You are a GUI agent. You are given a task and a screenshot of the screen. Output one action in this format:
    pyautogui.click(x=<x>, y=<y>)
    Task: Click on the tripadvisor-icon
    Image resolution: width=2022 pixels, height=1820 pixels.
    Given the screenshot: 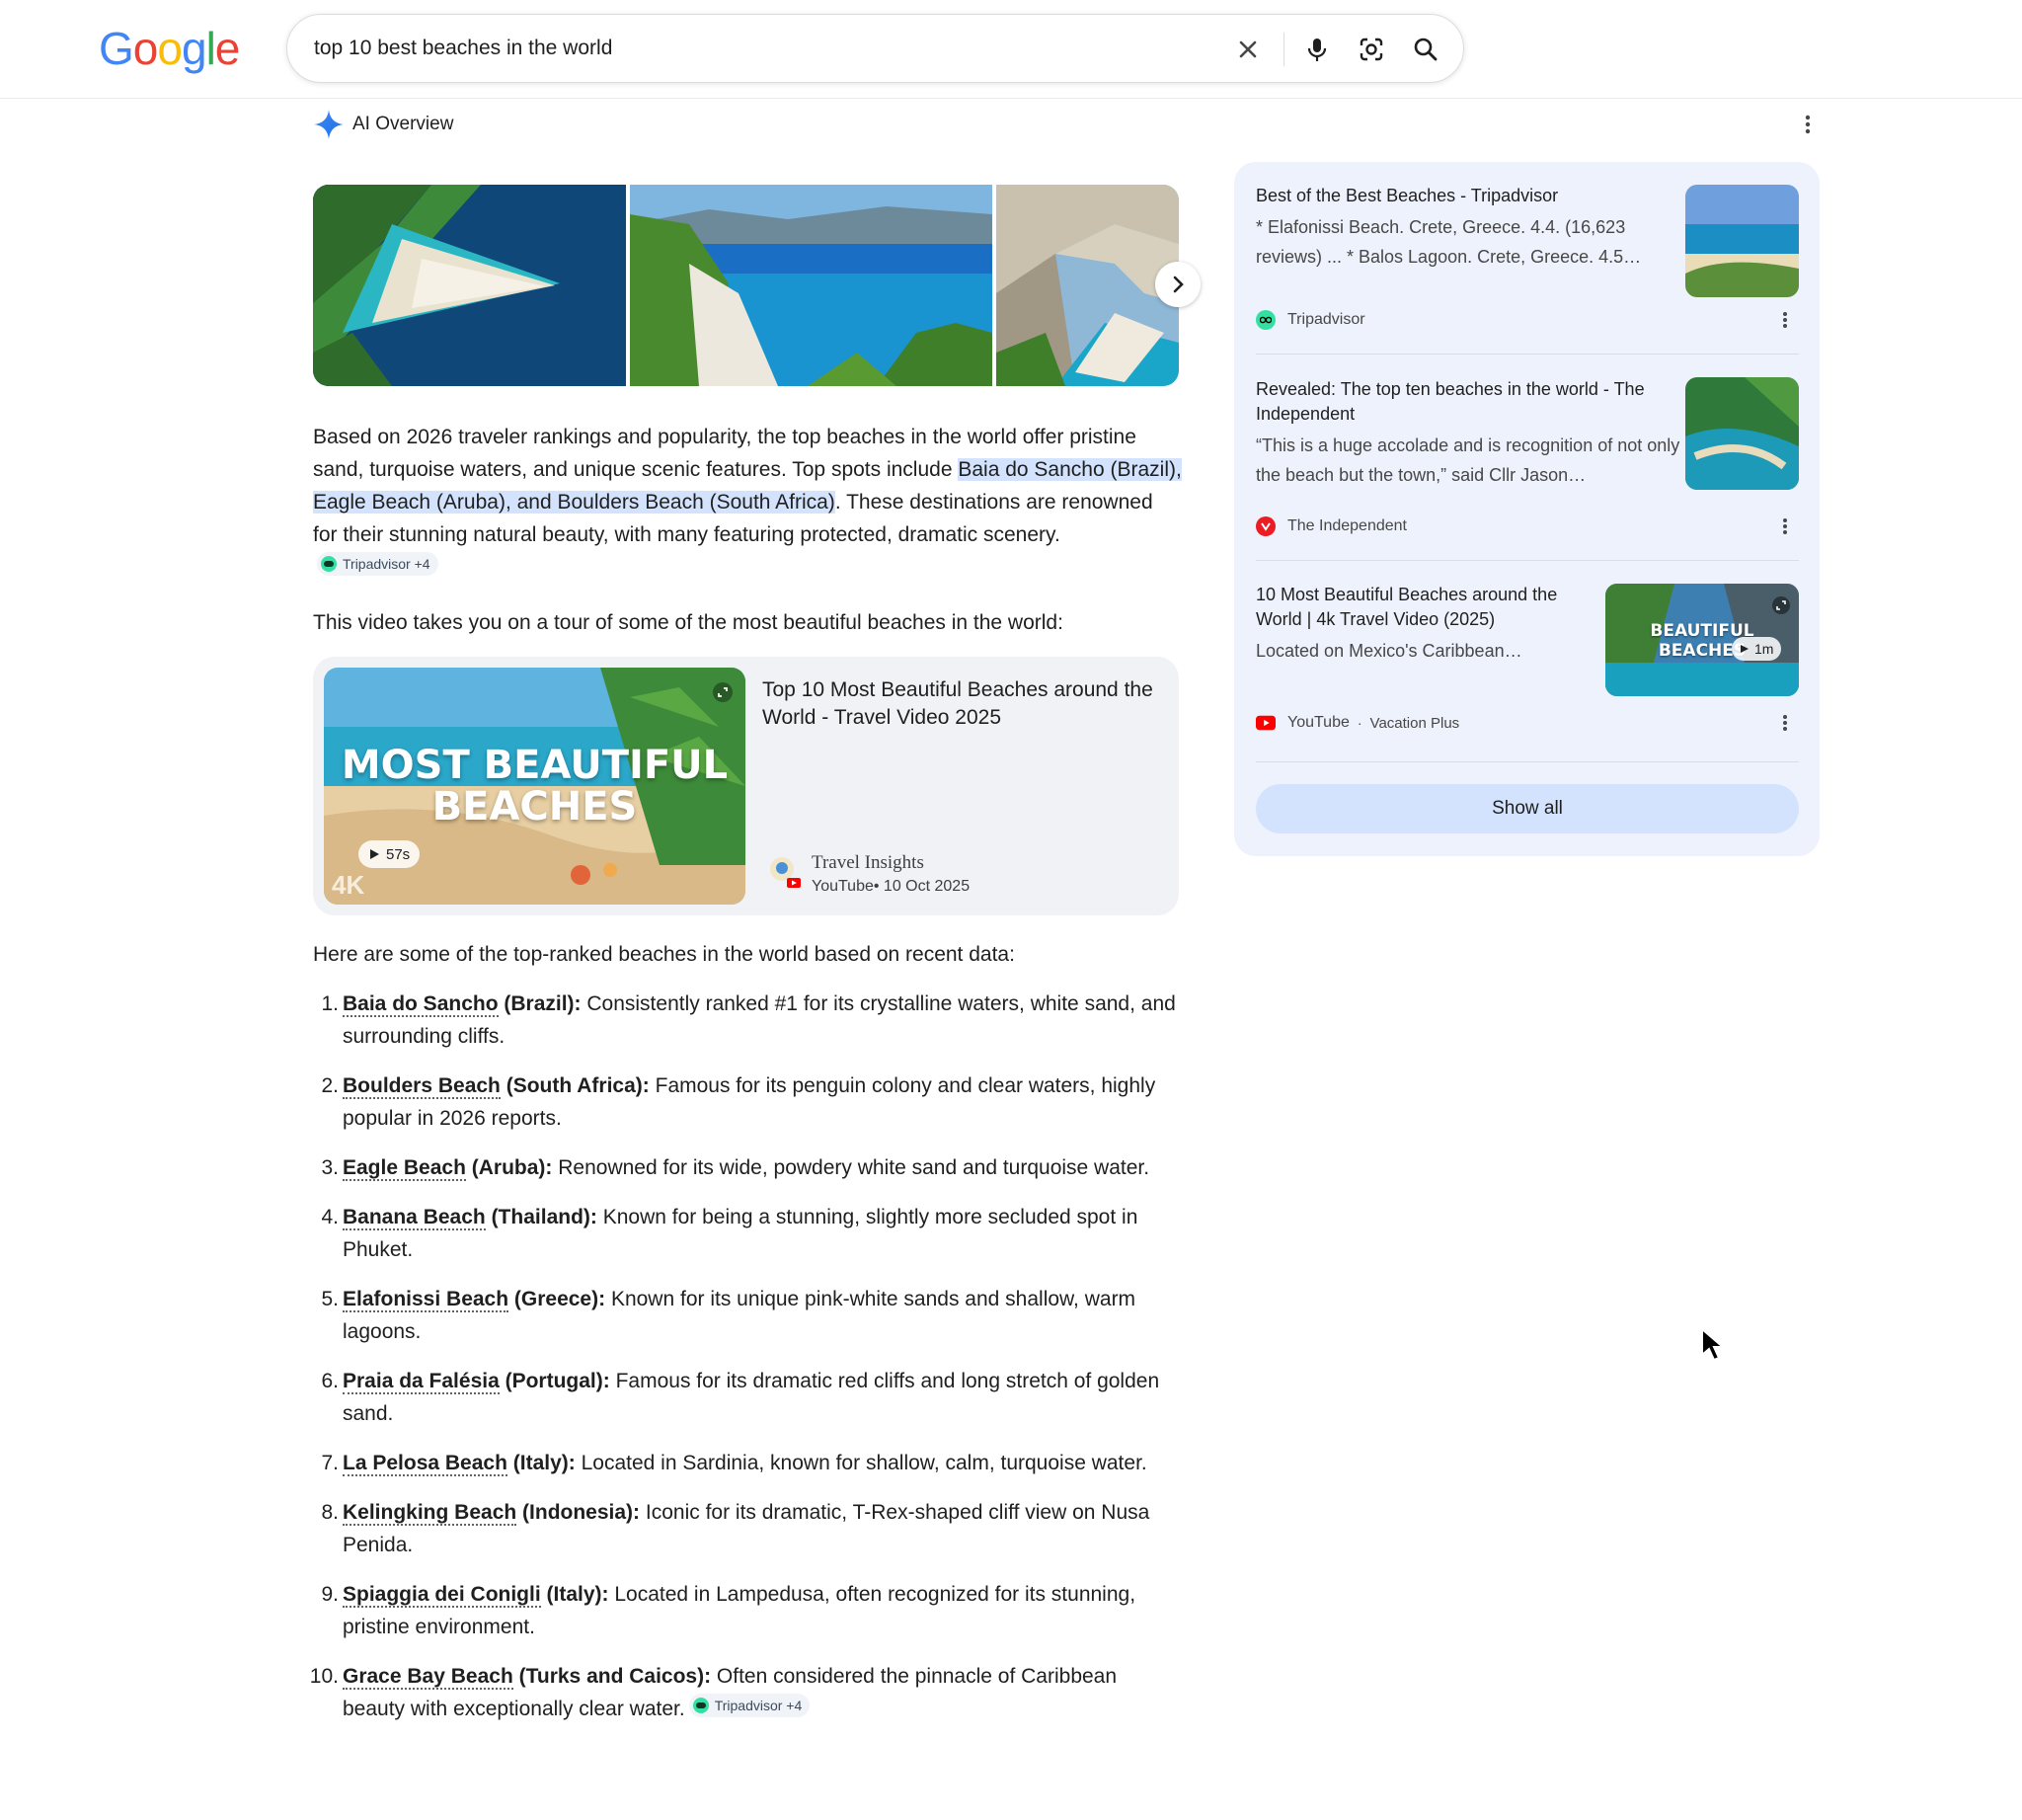 What is the action you would take?
    pyautogui.click(x=700, y=1705)
    